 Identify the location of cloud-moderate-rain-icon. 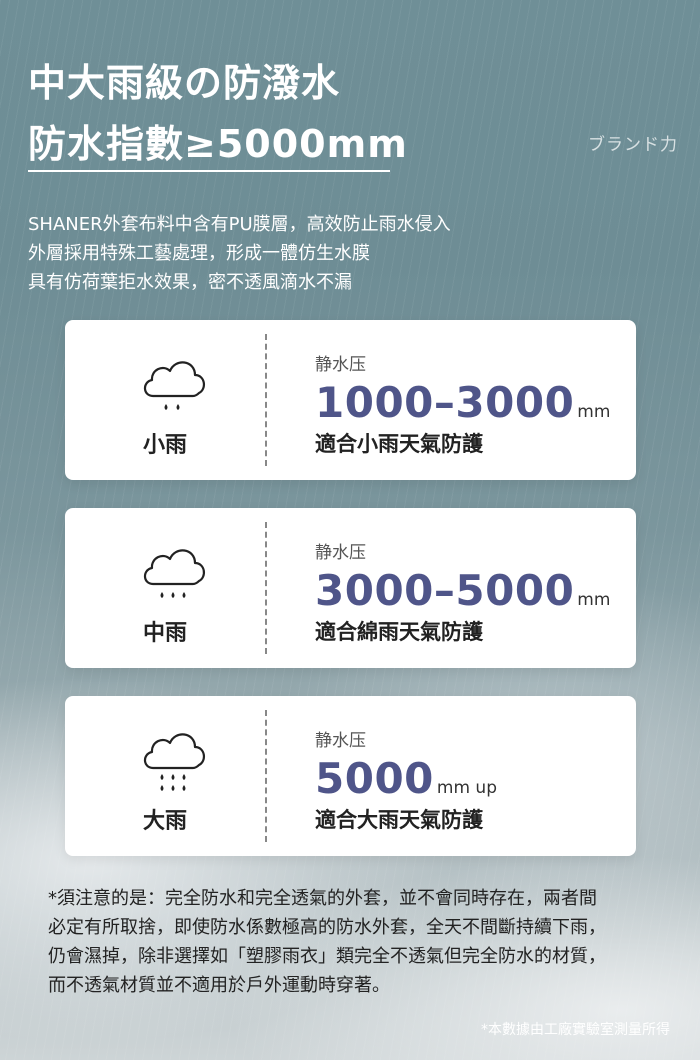
(174, 575).